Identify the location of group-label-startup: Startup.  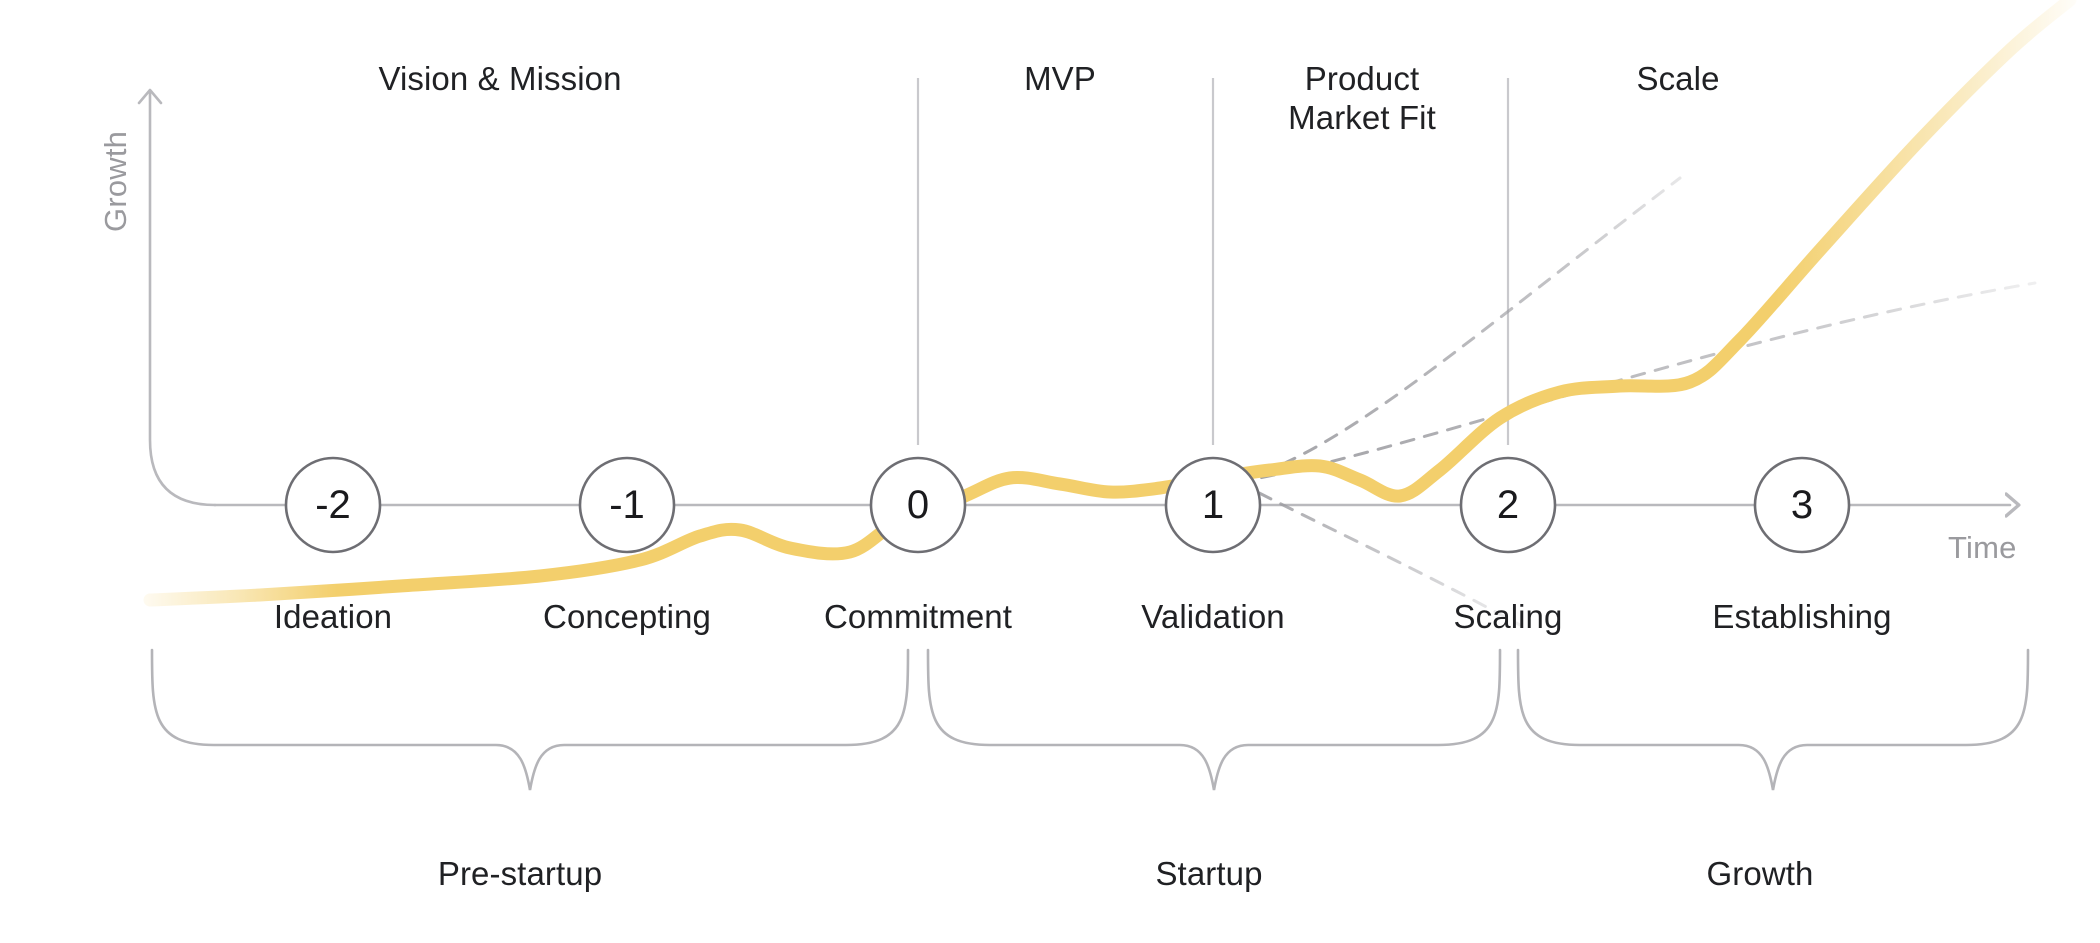
(1209, 873).